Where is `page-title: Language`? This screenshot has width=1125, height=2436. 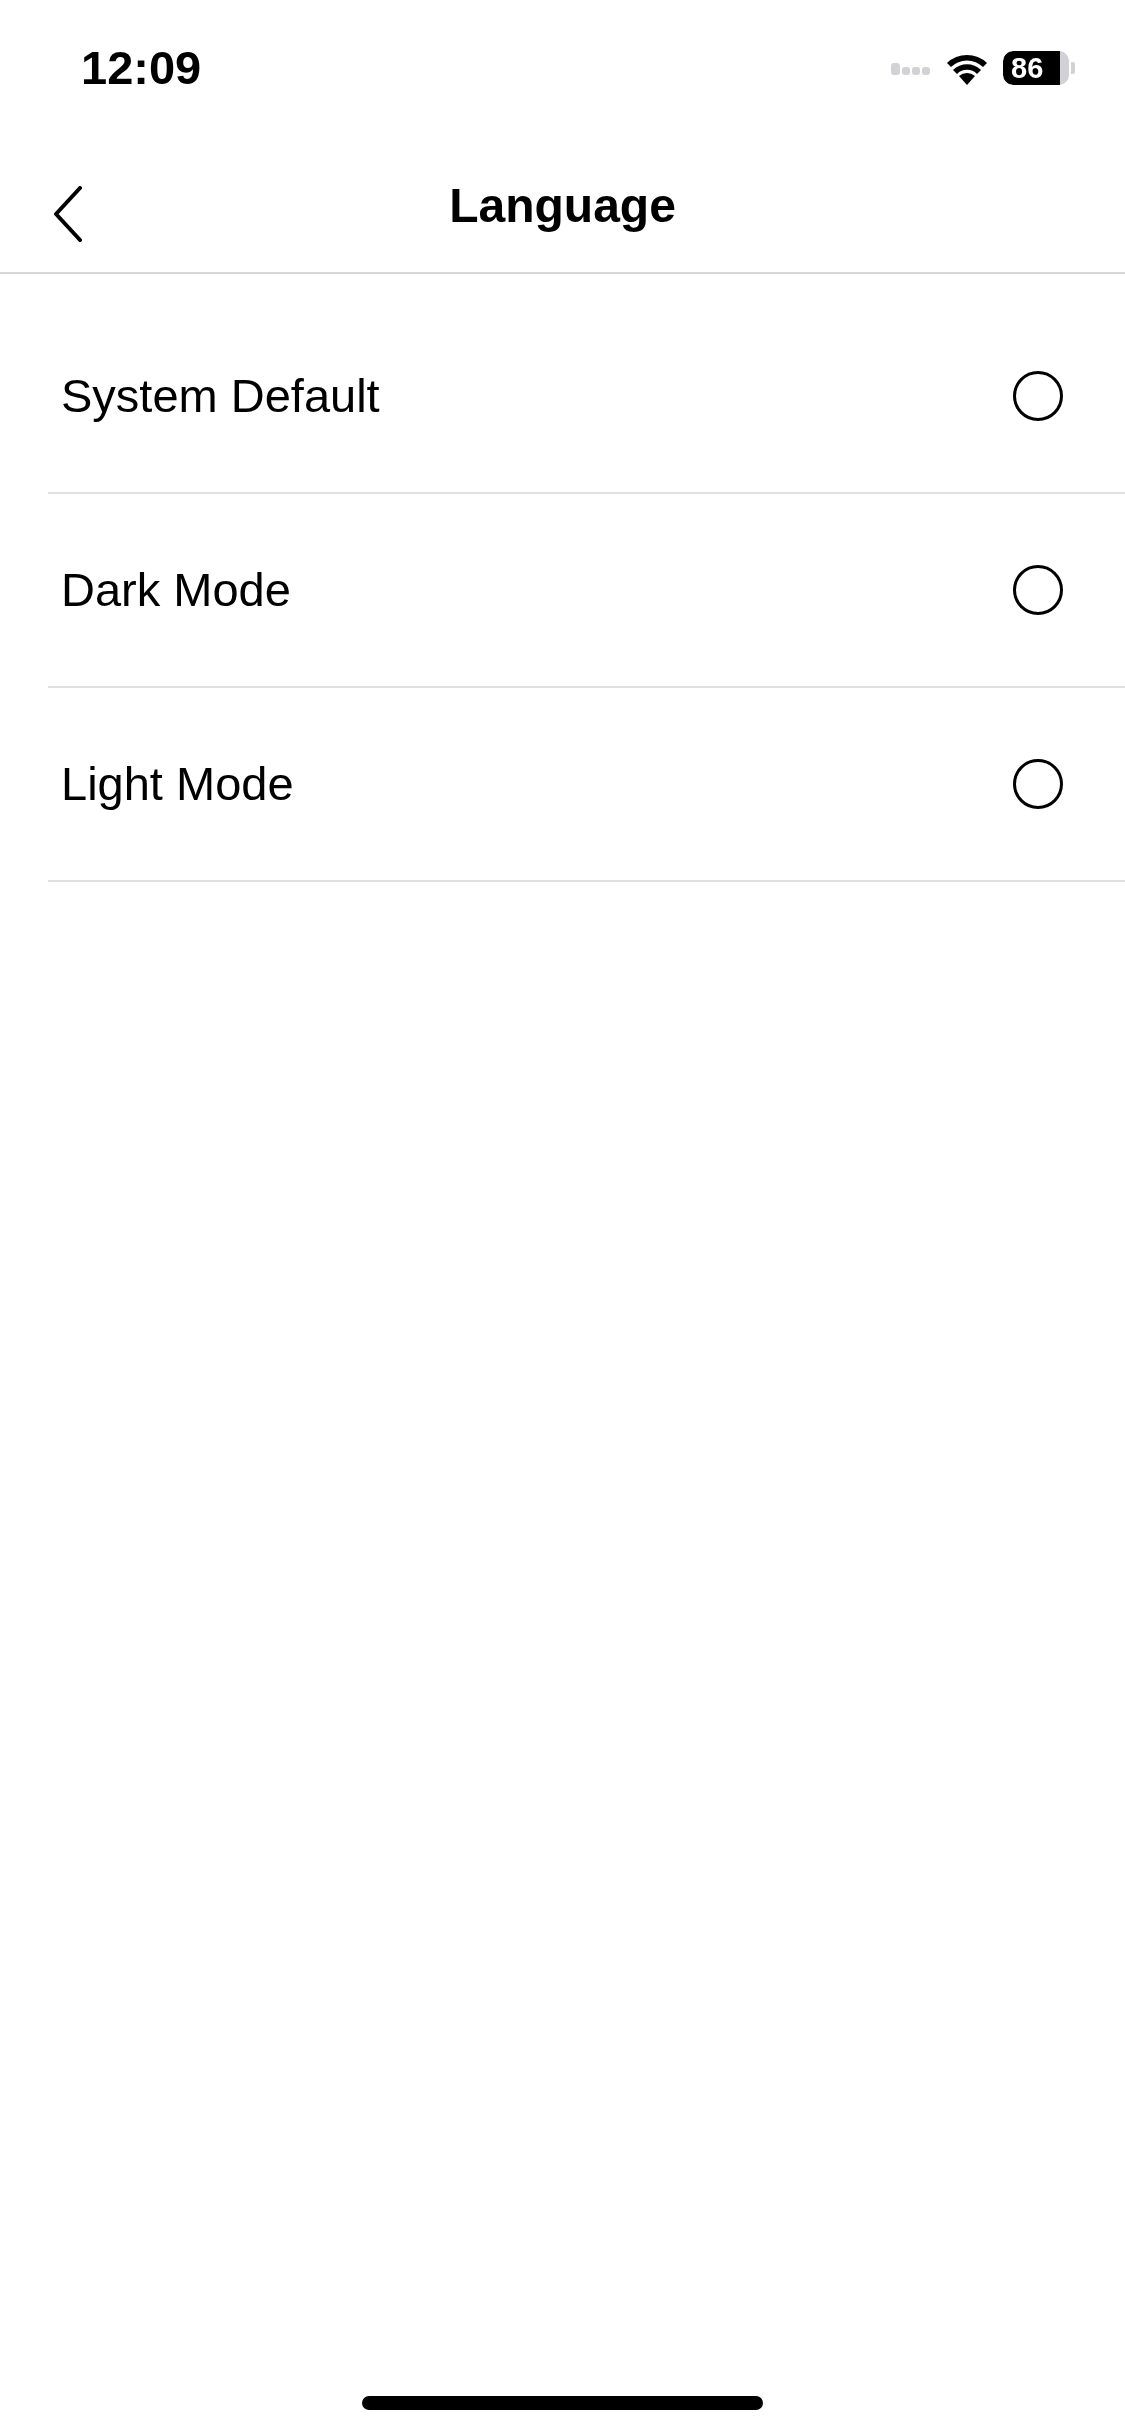
page-title: Language is located at coordinates (562, 206).